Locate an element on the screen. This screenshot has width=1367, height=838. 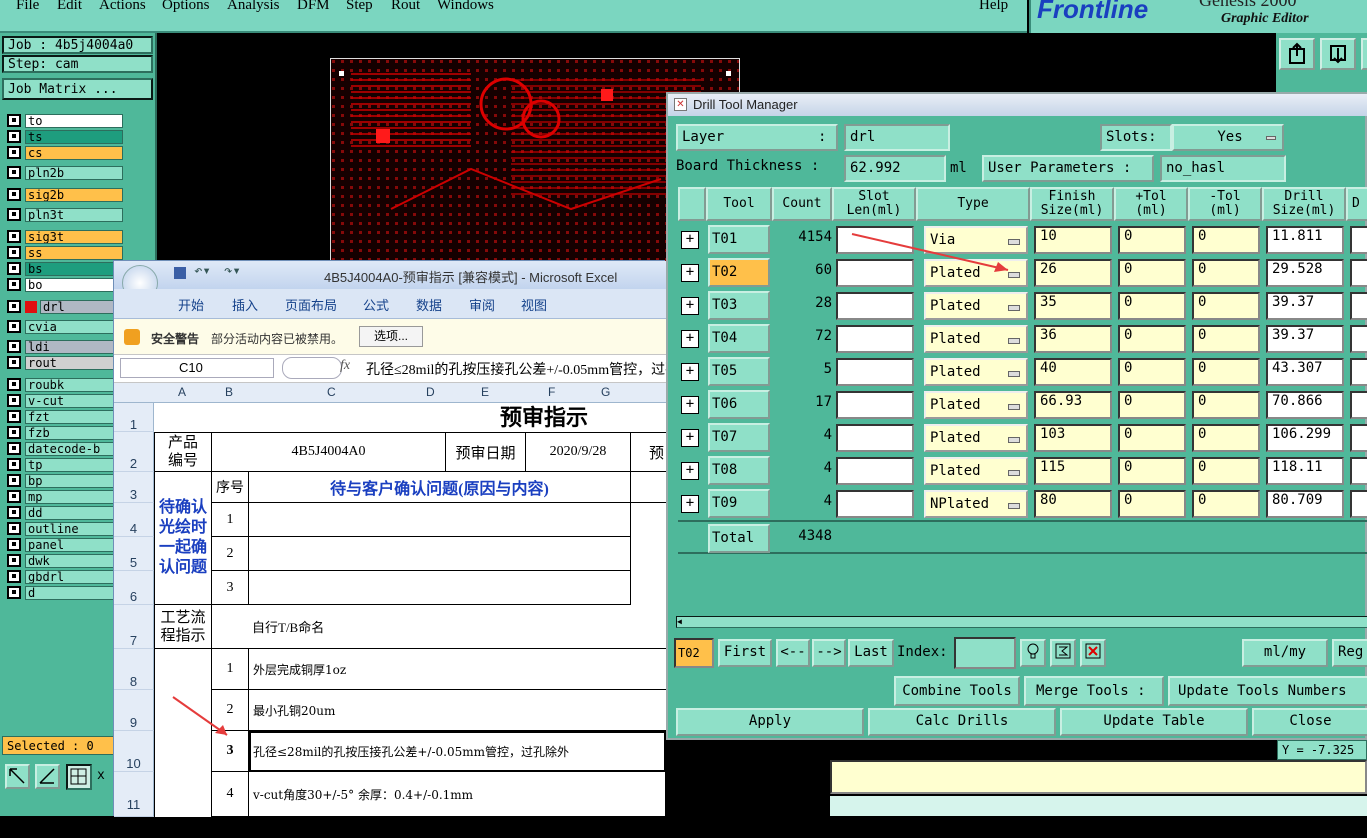
finish-size-field: 103 is located at coordinates (1073, 438).